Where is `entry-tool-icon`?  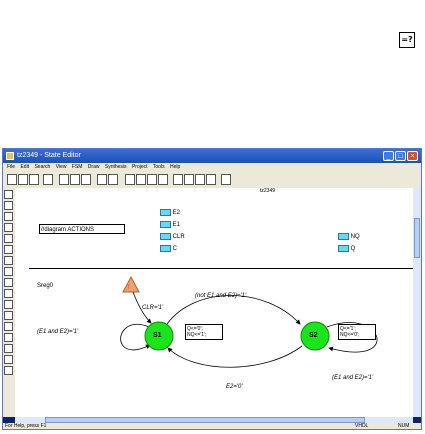
entry-tool-icon is located at coordinates (8, 359).